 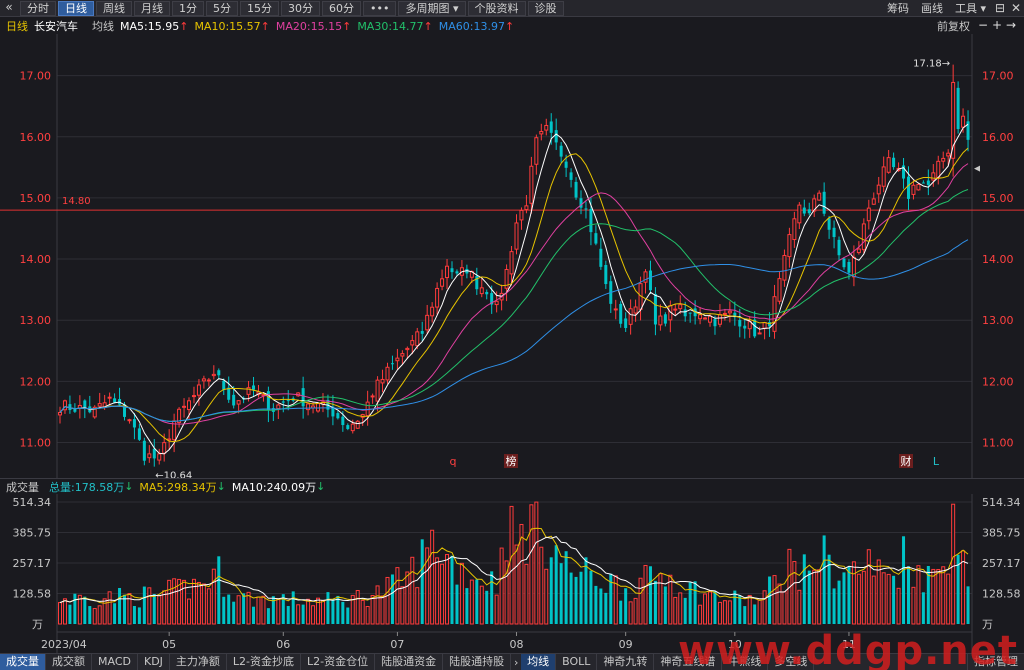 What do you see at coordinates (114, 8) in the screenshot?
I see `period-button-2: 周线` at bounding box center [114, 8].